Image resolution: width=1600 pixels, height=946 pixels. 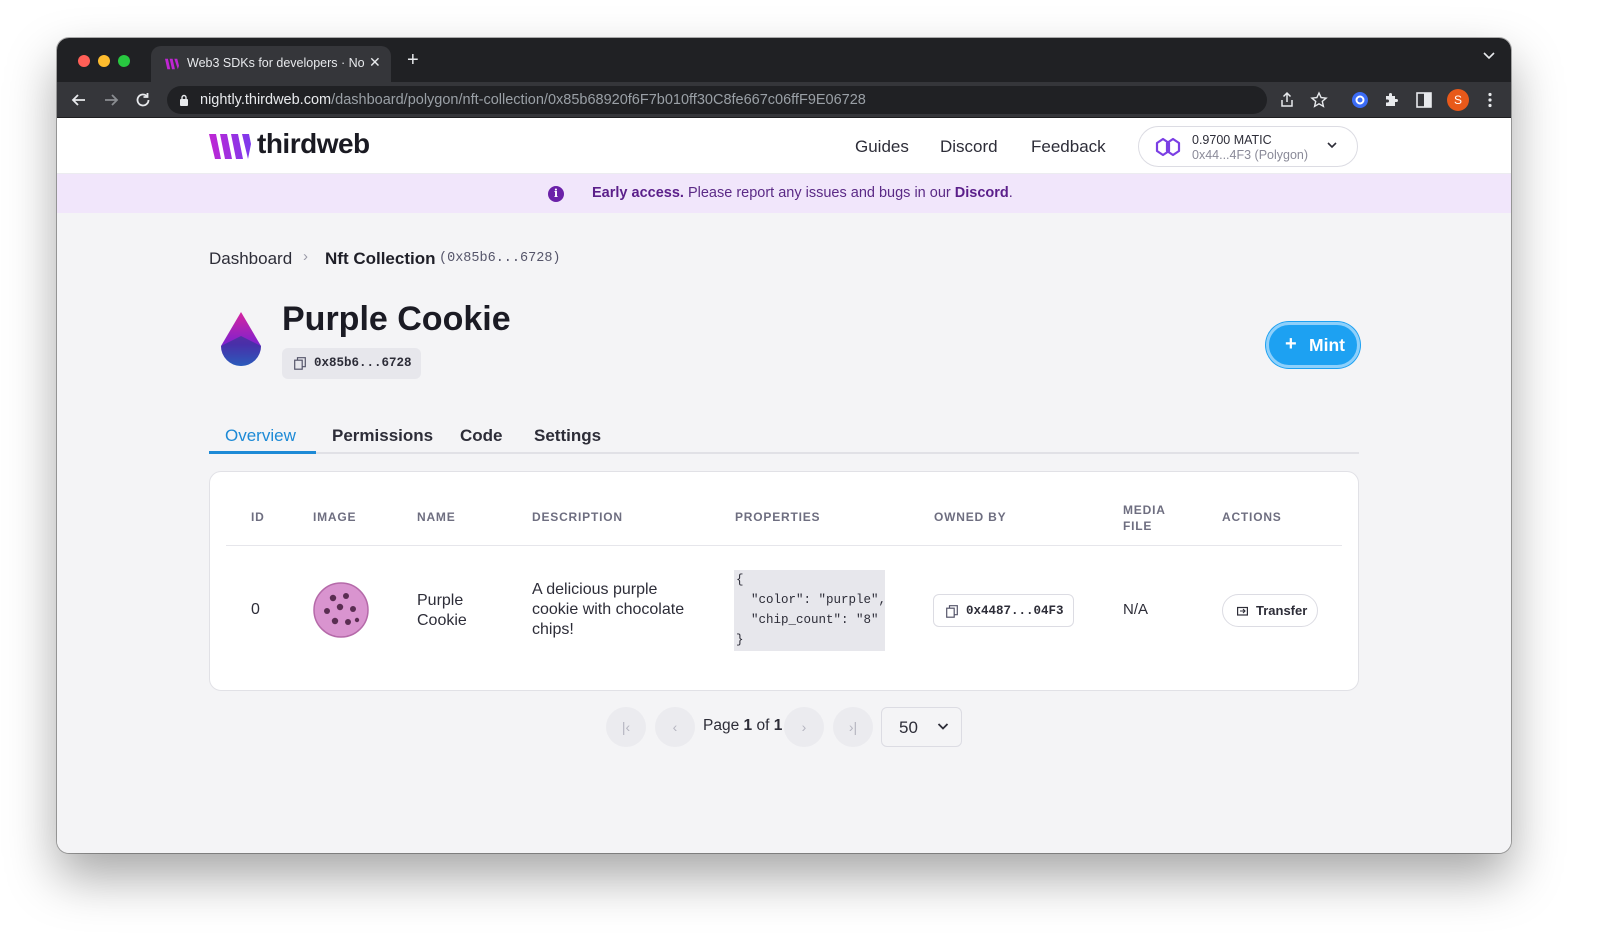 What do you see at coordinates (276, 63) in the screenshot?
I see `tab-title: Web3 SDKs for developers · No` at bounding box center [276, 63].